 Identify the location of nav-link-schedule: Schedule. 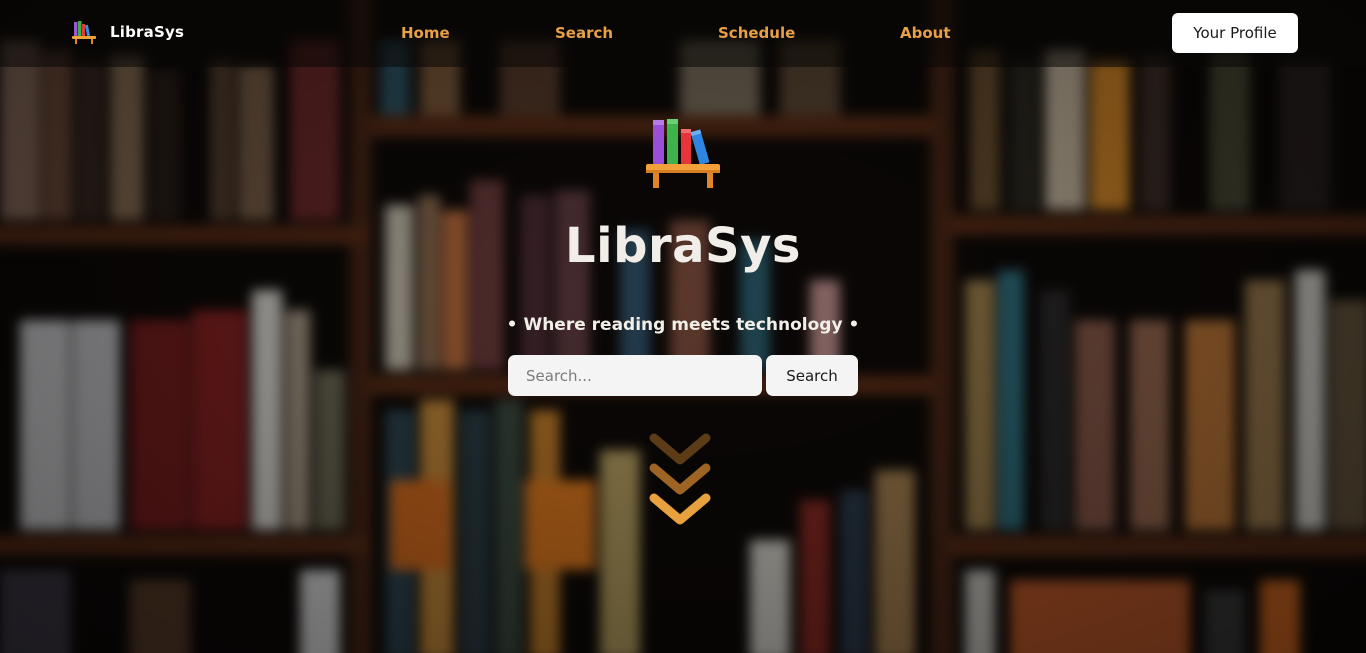
(756, 33).